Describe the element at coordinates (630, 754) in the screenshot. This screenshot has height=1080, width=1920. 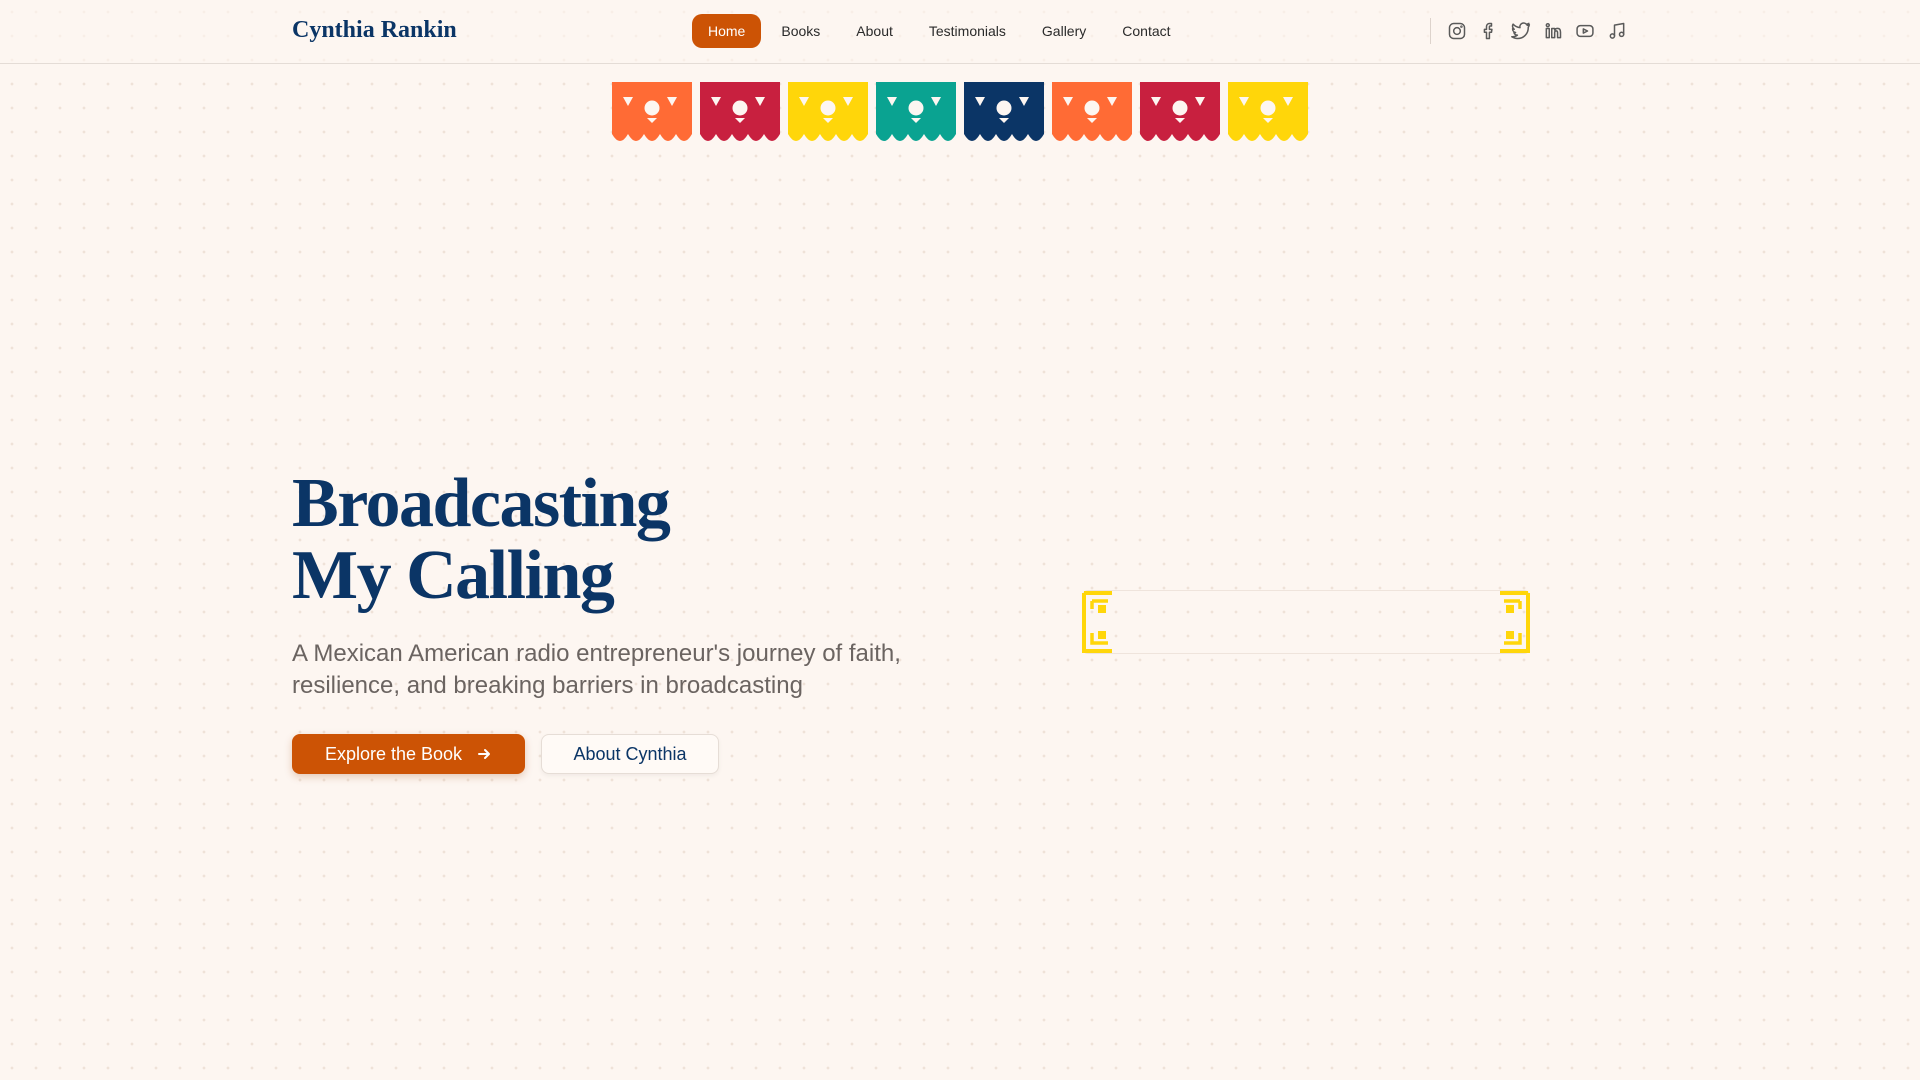
I see `about-cynthia-button: About Cynthia` at that location.